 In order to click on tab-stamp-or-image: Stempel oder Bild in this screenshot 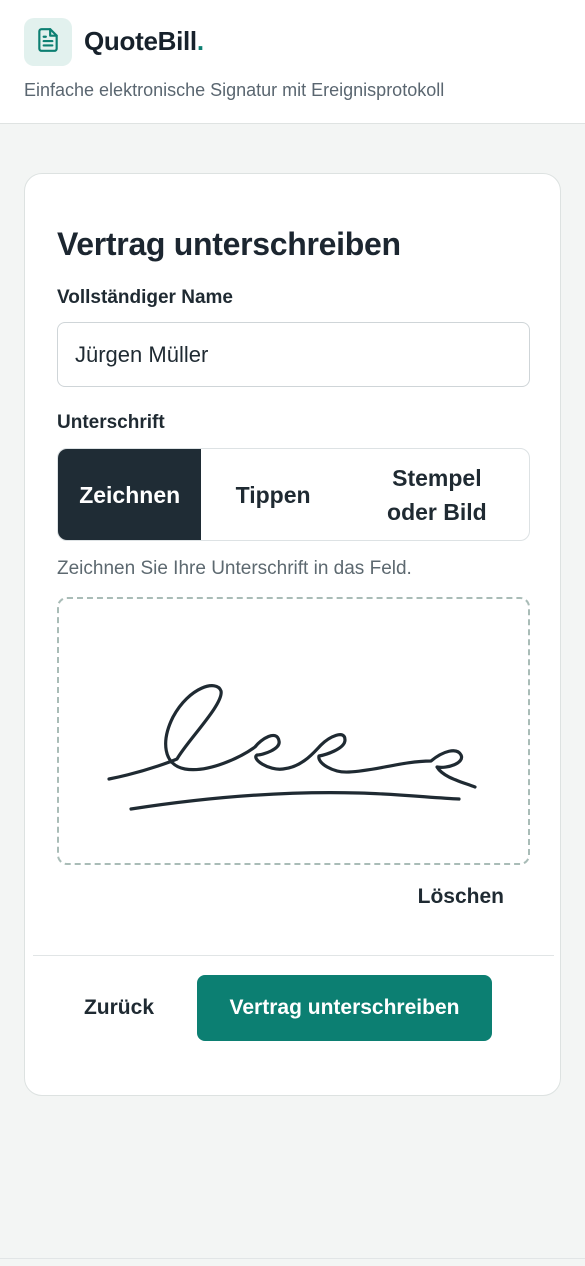, I will do `click(437, 494)`.